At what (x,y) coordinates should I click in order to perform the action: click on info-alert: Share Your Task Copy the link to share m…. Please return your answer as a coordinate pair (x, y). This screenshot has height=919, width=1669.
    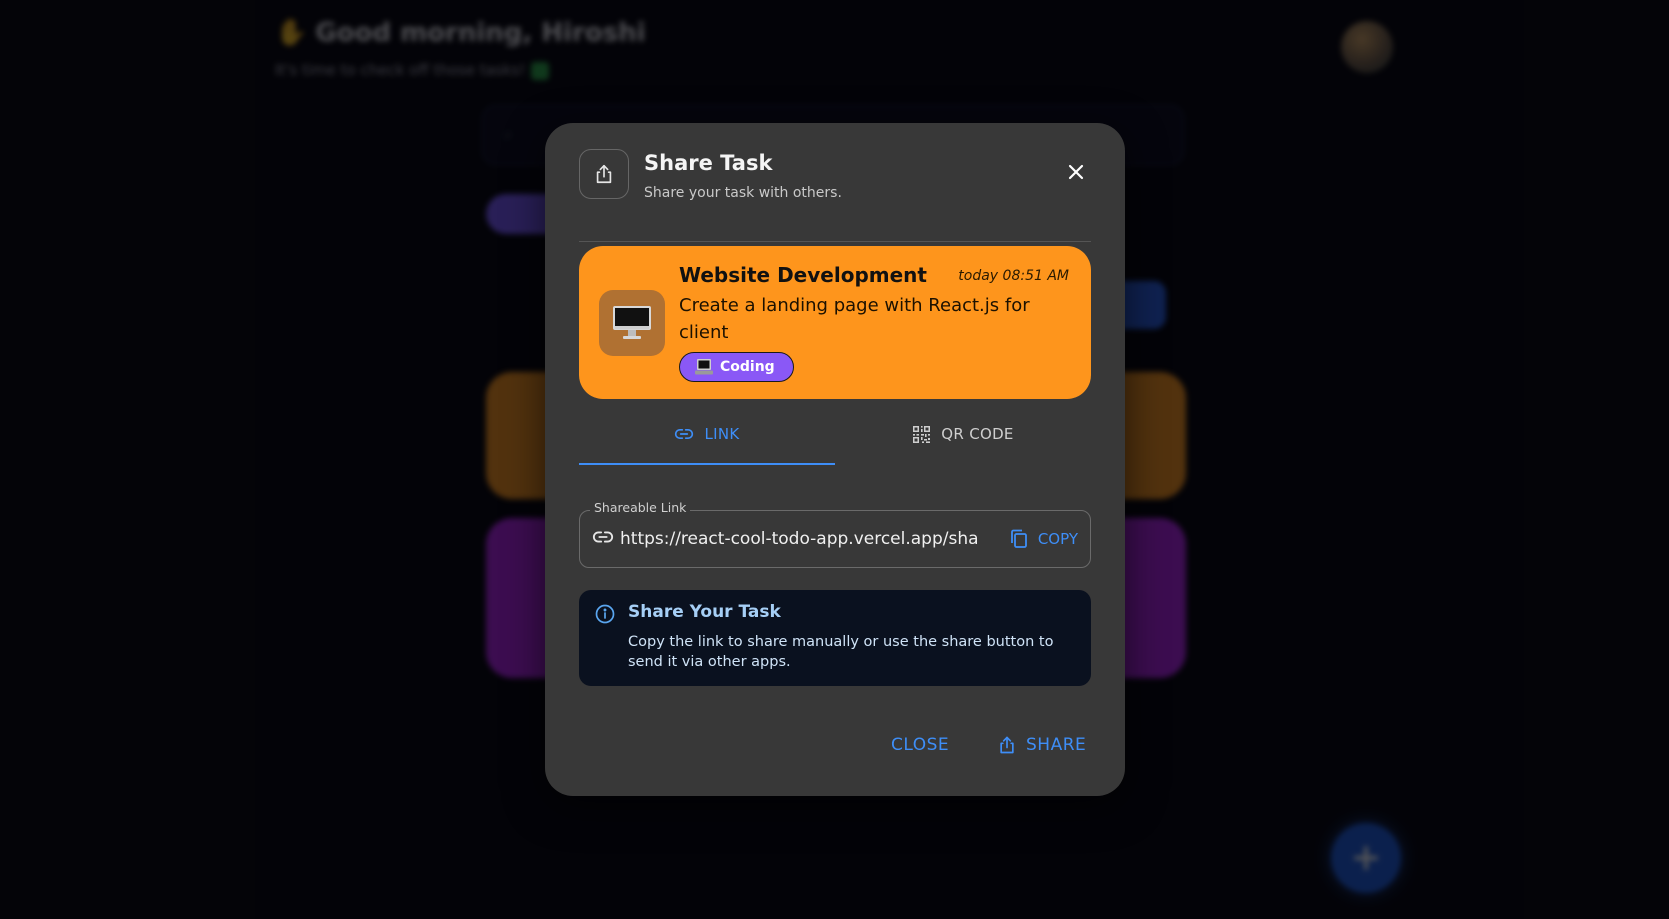
    Looking at the image, I should click on (835, 638).